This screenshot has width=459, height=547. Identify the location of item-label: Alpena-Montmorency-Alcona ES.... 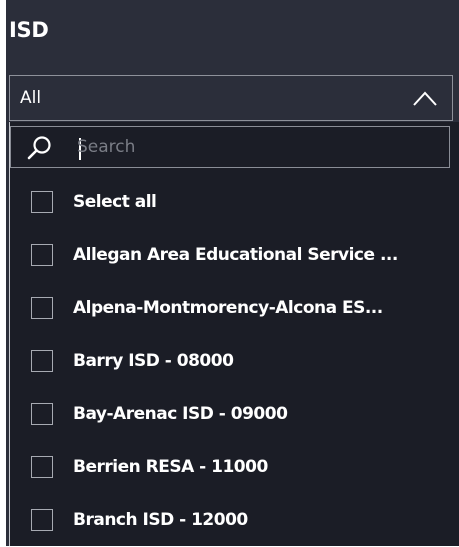
(228, 308).